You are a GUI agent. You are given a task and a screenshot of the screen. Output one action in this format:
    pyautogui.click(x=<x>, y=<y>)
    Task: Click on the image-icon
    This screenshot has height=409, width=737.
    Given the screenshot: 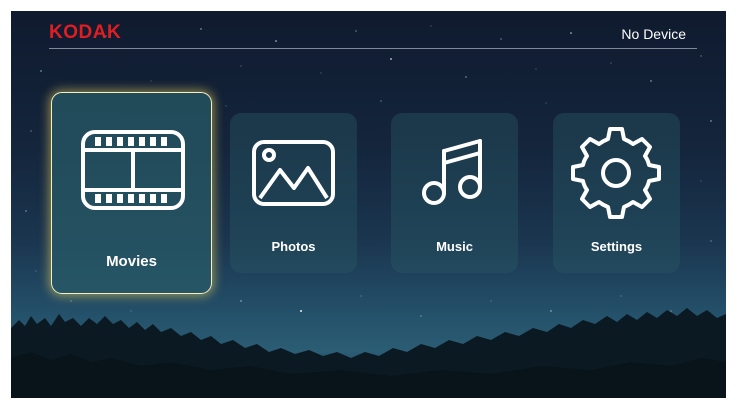 What is the action you would take?
    pyautogui.click(x=293, y=173)
    